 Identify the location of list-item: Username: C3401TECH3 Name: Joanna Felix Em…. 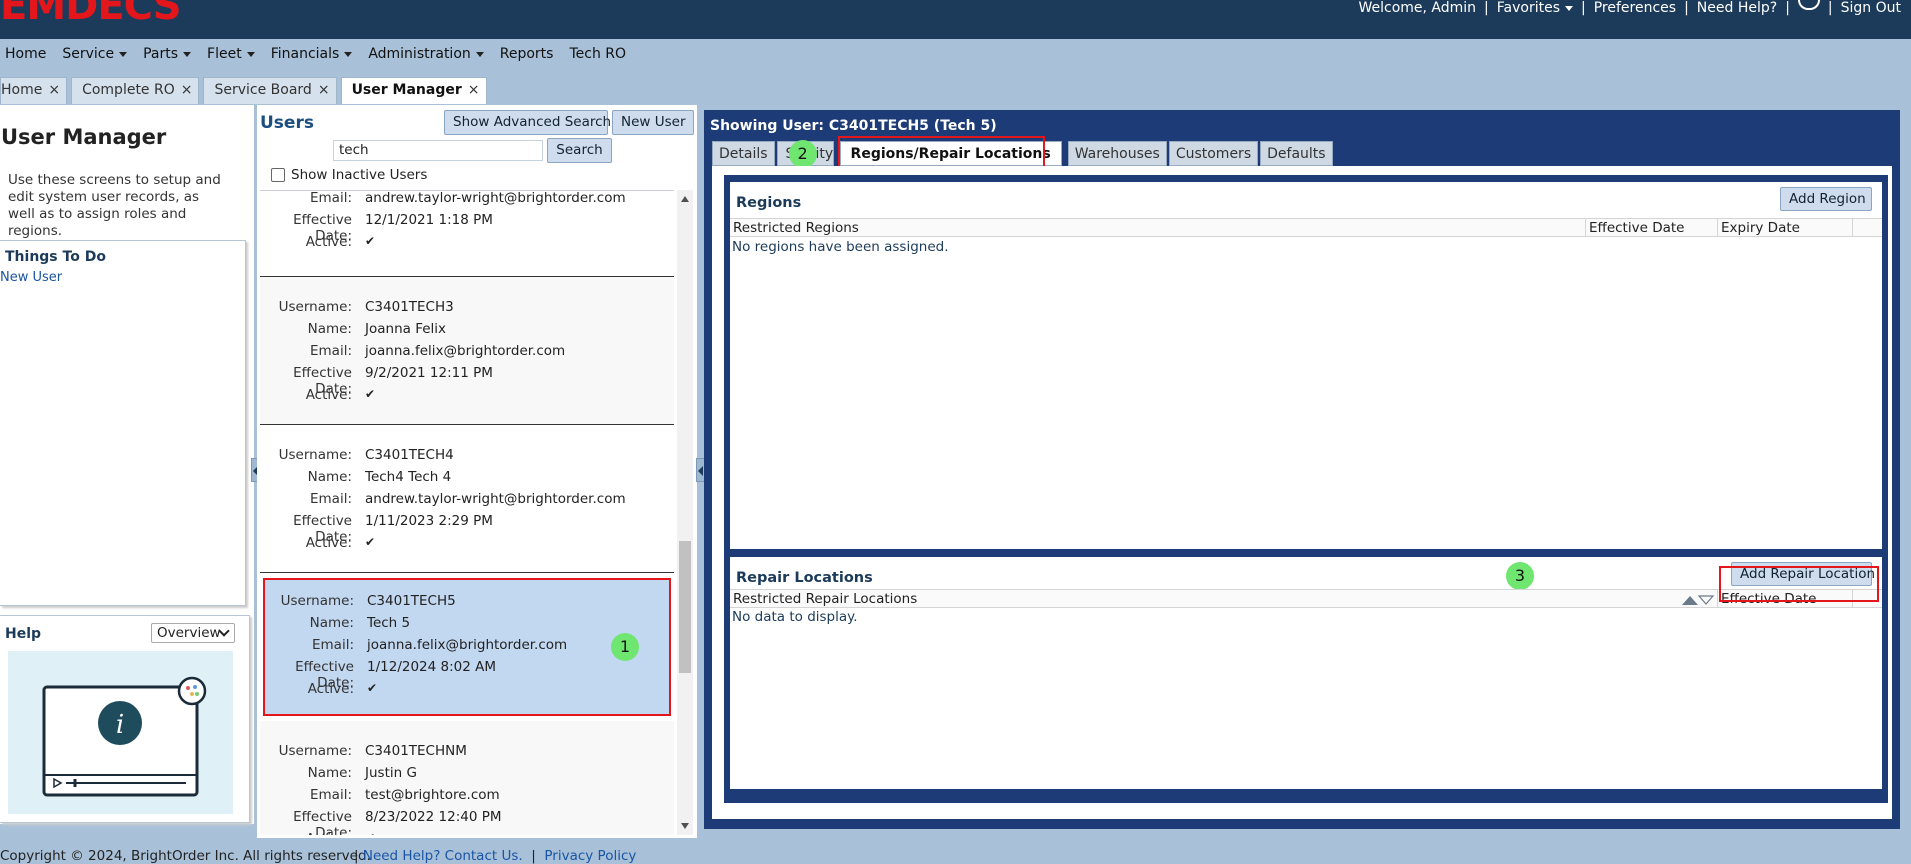
(467, 351).